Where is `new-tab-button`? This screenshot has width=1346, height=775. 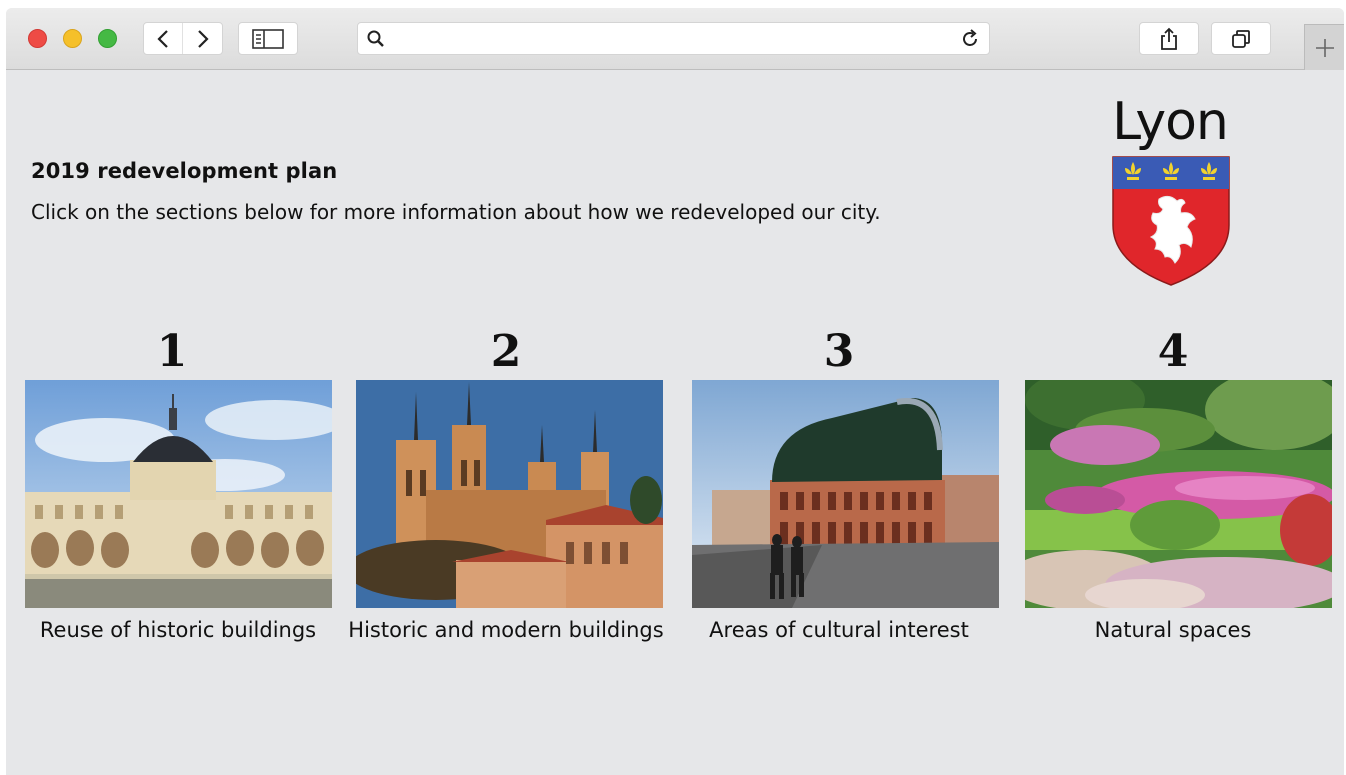 new-tab-button is located at coordinates (1324, 47).